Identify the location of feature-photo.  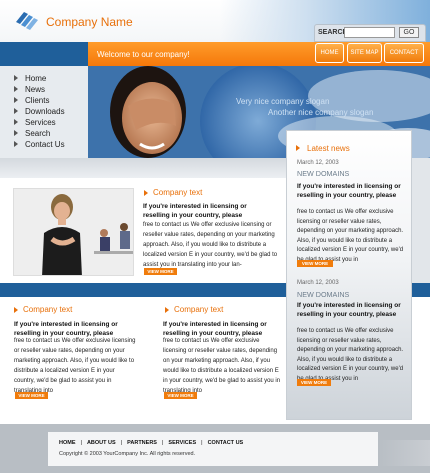
(73, 232).